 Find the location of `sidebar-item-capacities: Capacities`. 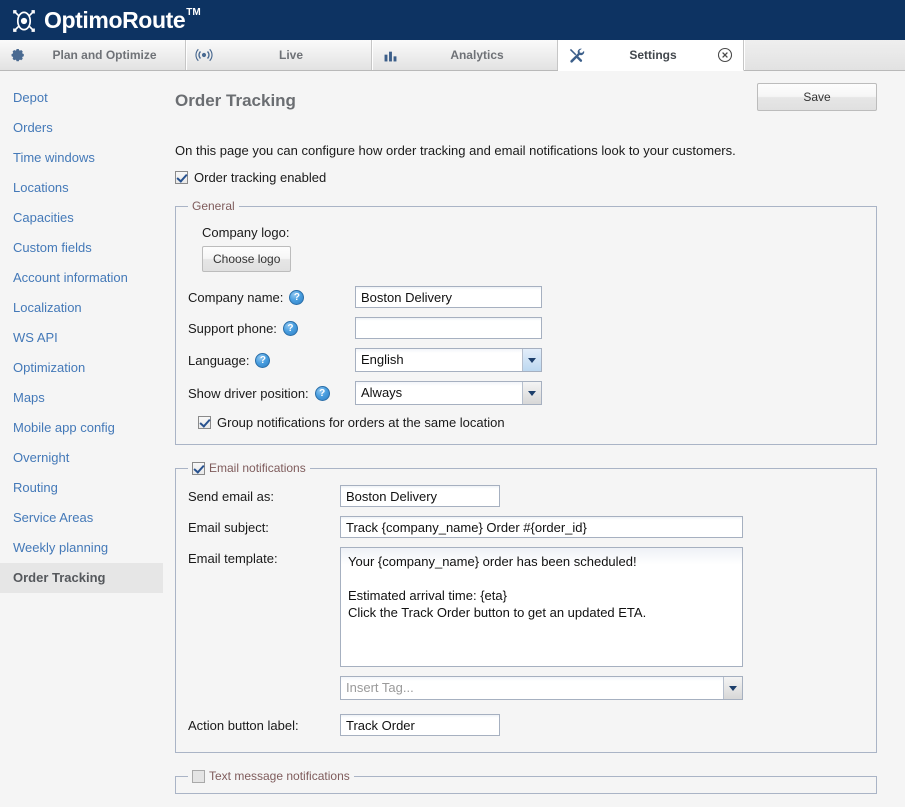

sidebar-item-capacities: Capacities is located at coordinates (81, 218).